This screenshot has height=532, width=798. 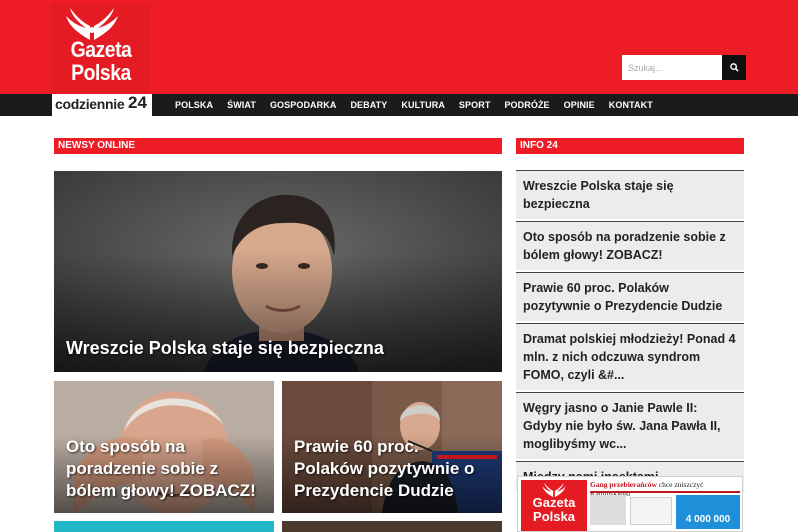 What do you see at coordinates (708, 512) in the screenshot?
I see `ad-lottery-box: 4 000 000` at bounding box center [708, 512].